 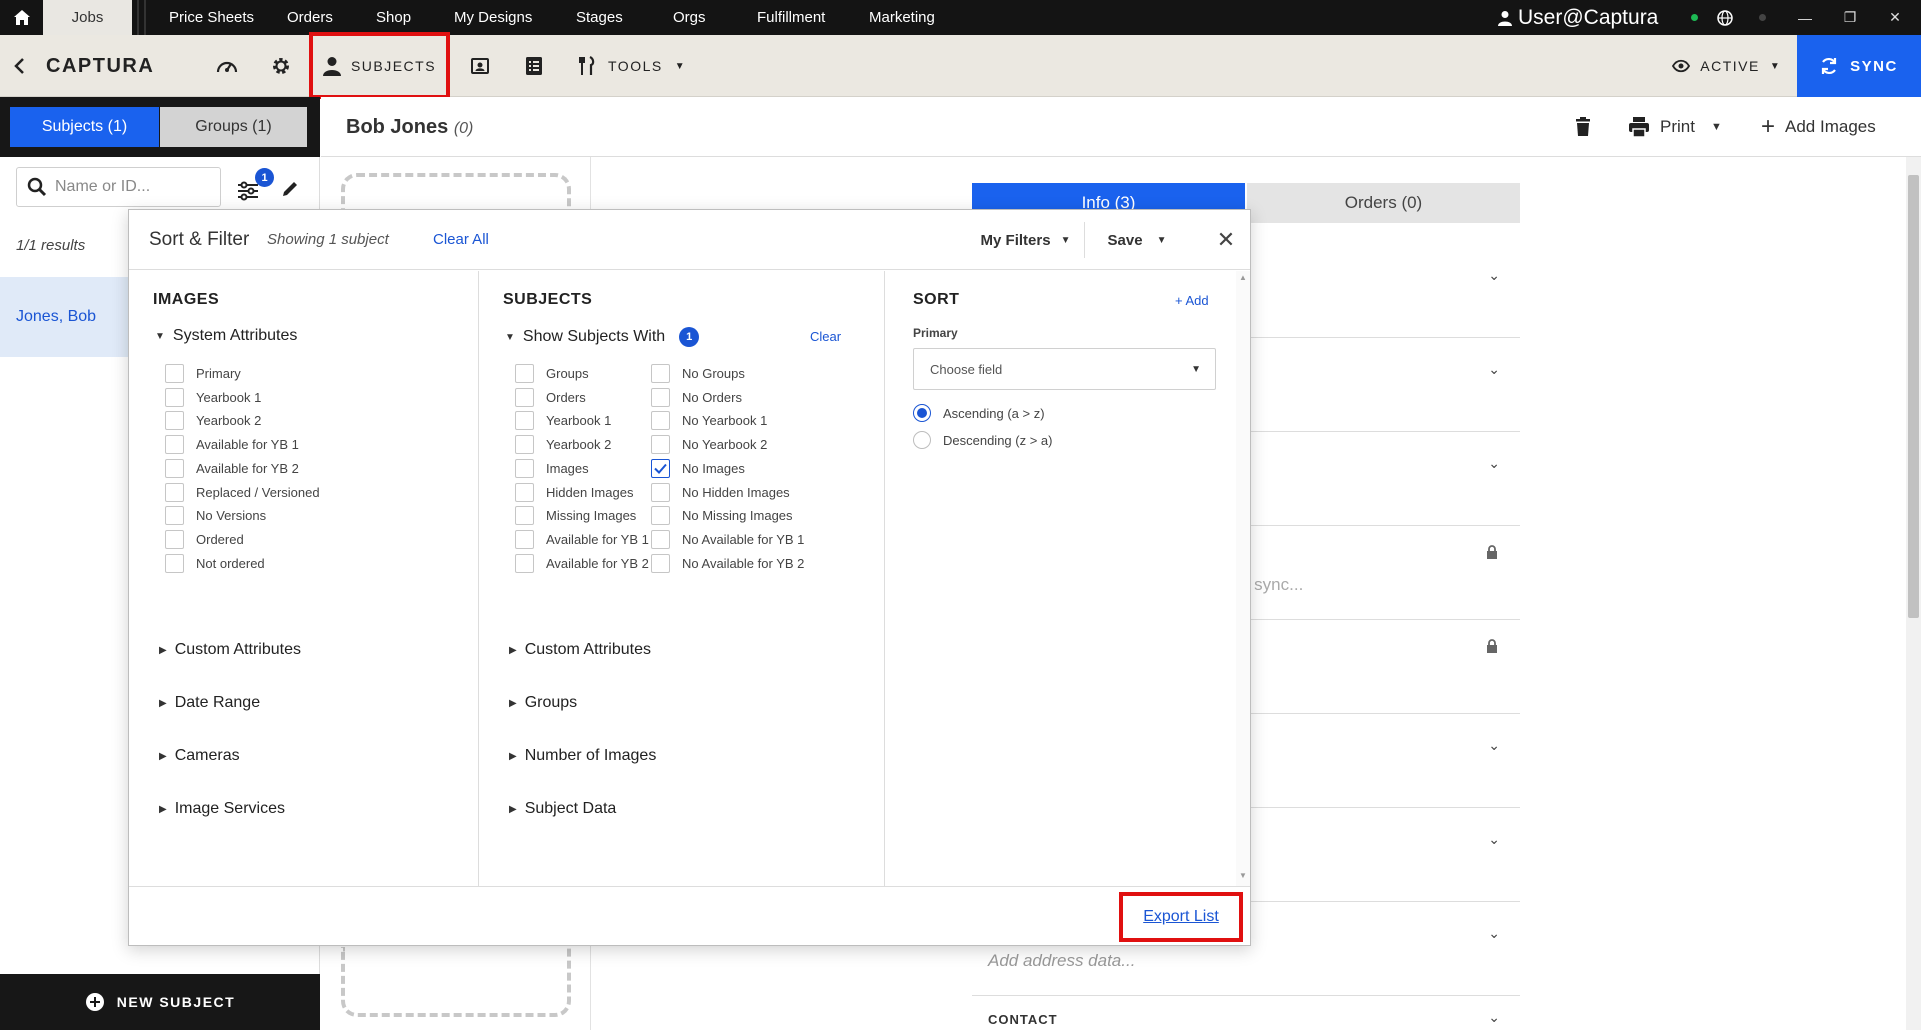 I want to click on image-filter-checkbox: Primary, so click(x=203, y=373).